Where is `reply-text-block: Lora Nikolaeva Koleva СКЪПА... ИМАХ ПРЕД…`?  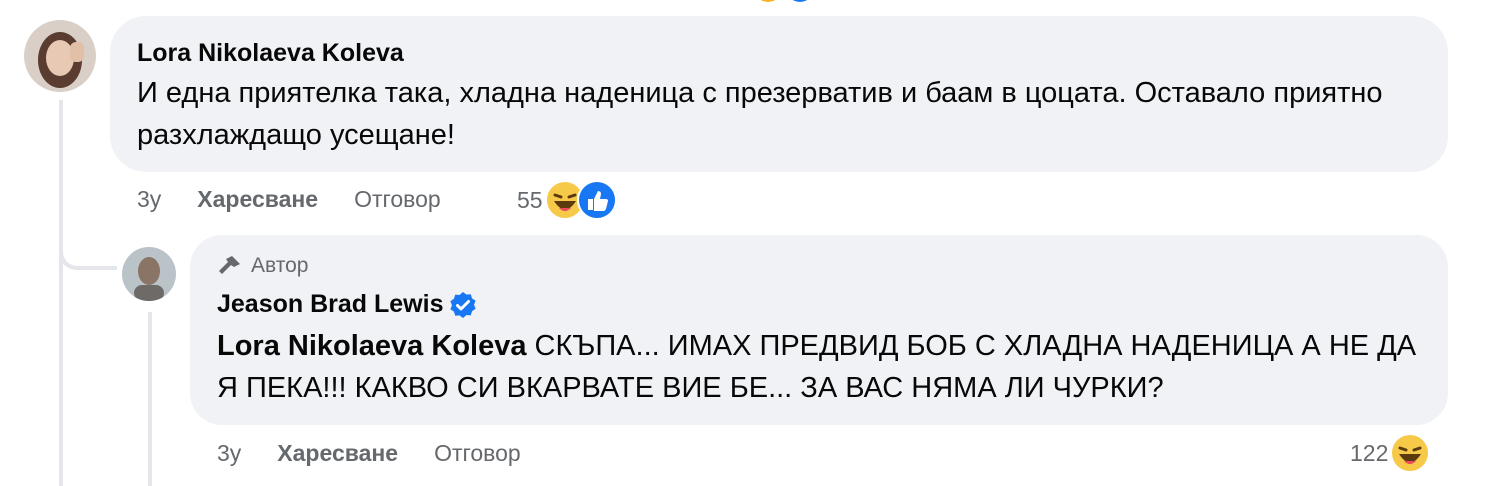
reply-text-block: Lora Nikolaeva Koleva СКЪПА... ИМАХ ПРЕД… is located at coordinates (817, 367).